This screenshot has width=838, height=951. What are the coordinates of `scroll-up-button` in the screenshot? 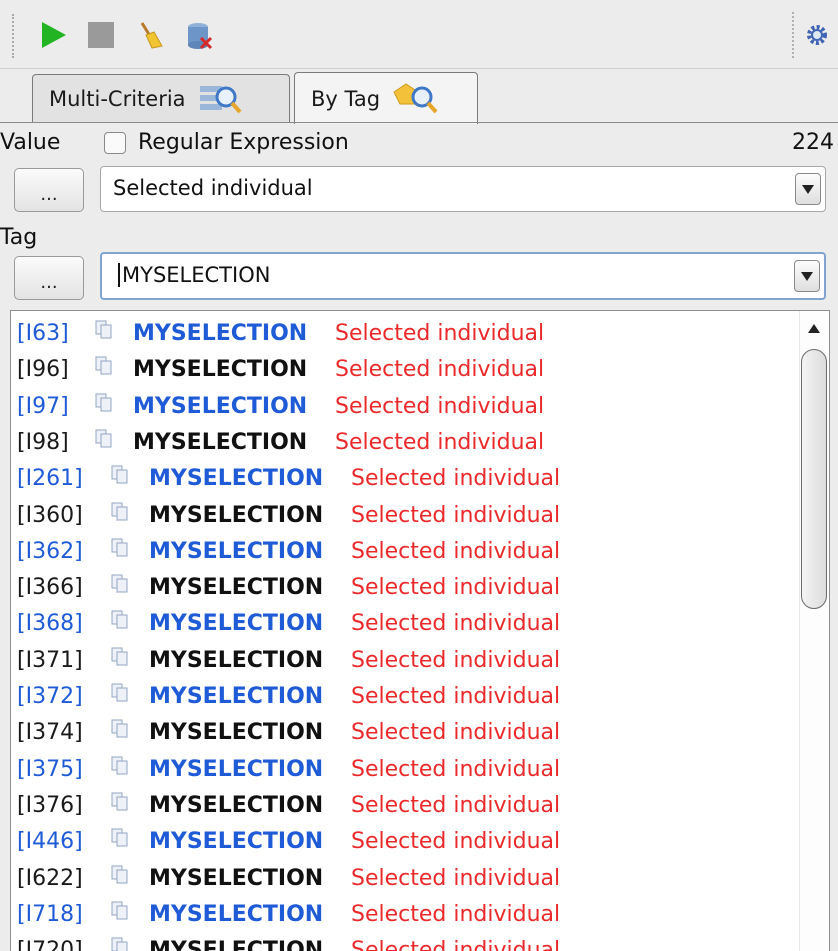 It's located at (814, 328).